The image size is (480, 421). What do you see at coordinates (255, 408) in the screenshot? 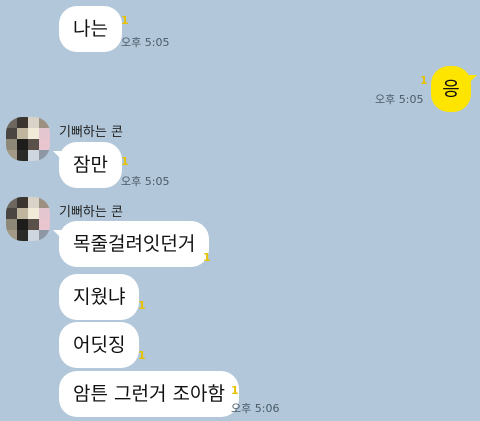
I see `message-time: 오후 5:06` at bounding box center [255, 408].